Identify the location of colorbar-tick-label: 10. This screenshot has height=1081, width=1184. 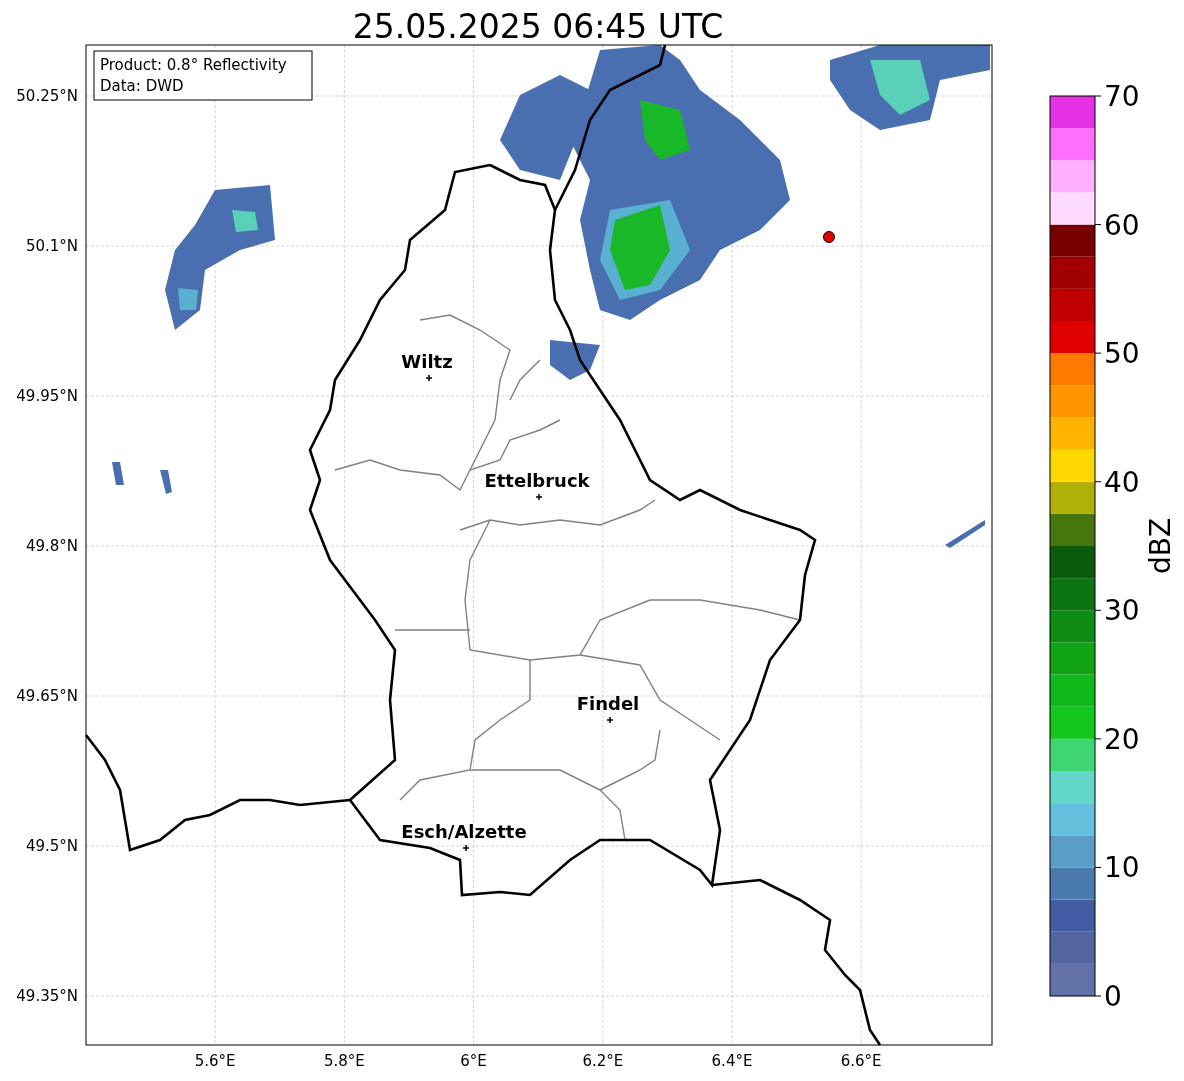
(1122, 868).